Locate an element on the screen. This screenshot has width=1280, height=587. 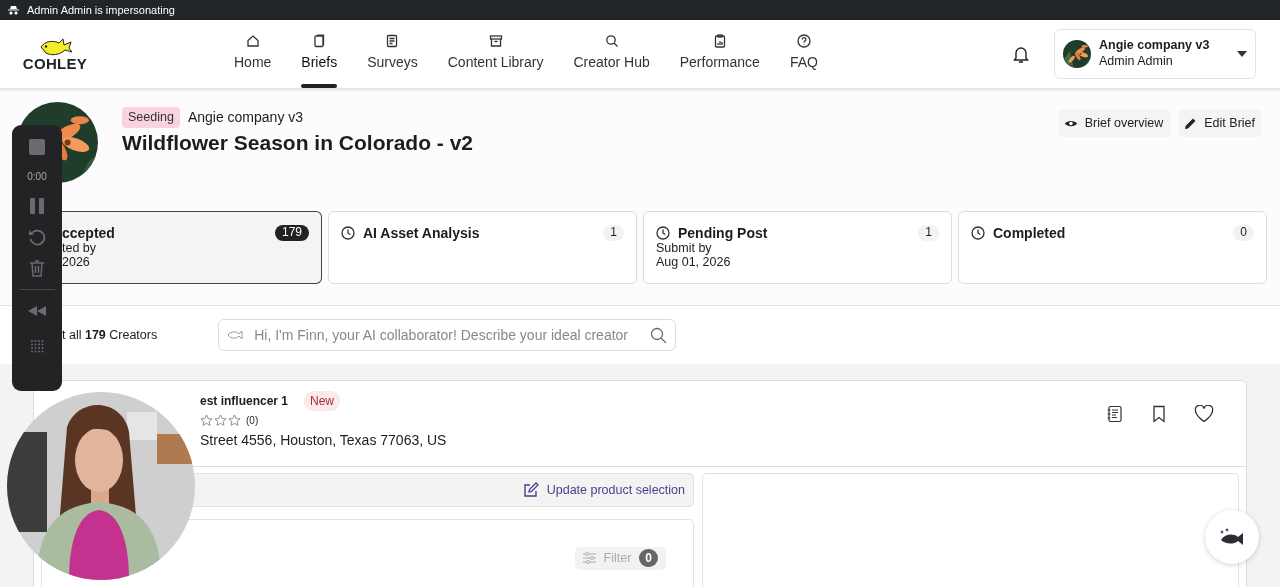
nav-tab: Content Library is located at coordinates (495, 54).